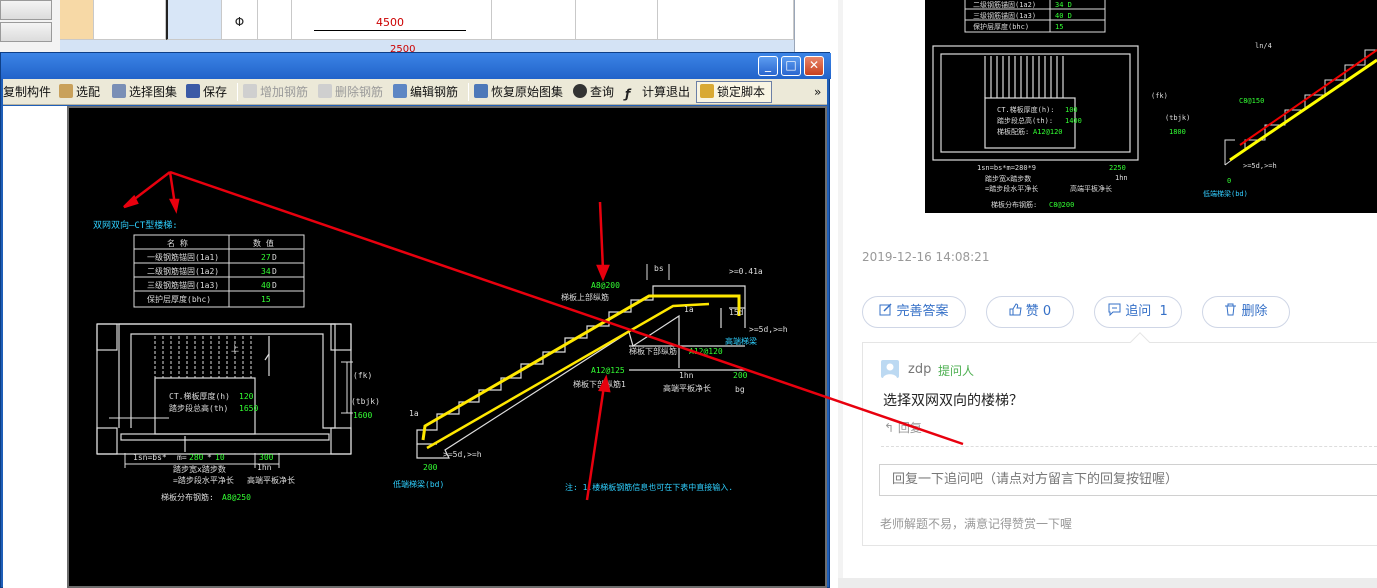  Describe the element at coordinates (183, 257) in the screenshot. I see `table-row-name: 一级钢筋锚固(1a1)` at that location.